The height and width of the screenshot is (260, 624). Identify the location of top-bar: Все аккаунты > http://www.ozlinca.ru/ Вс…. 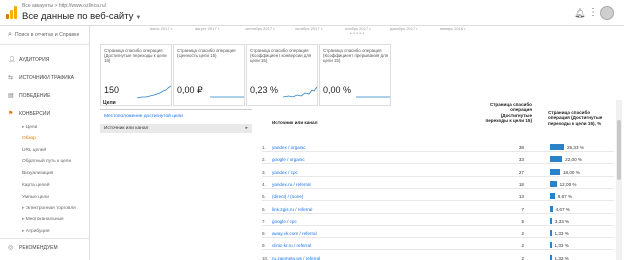
(312, 13).